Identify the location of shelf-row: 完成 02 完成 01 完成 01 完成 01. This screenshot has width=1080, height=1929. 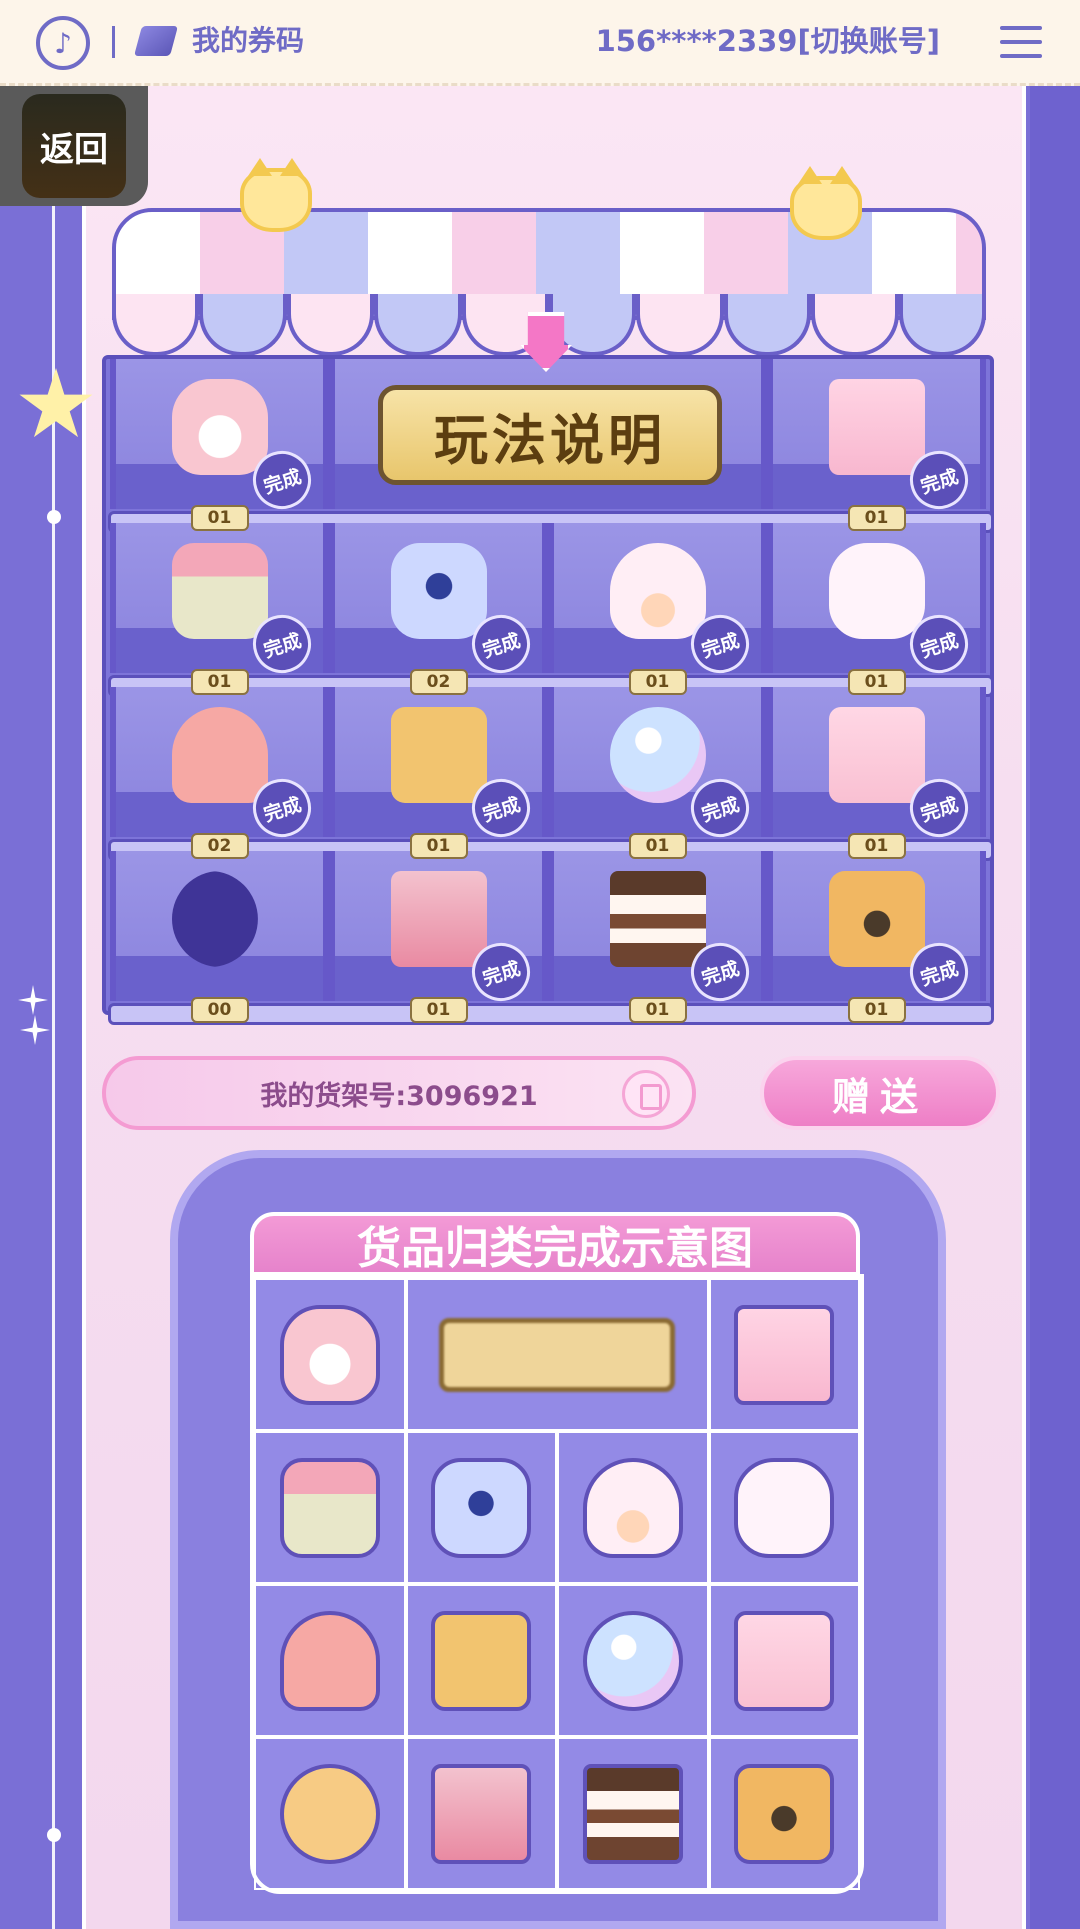
(551, 774).